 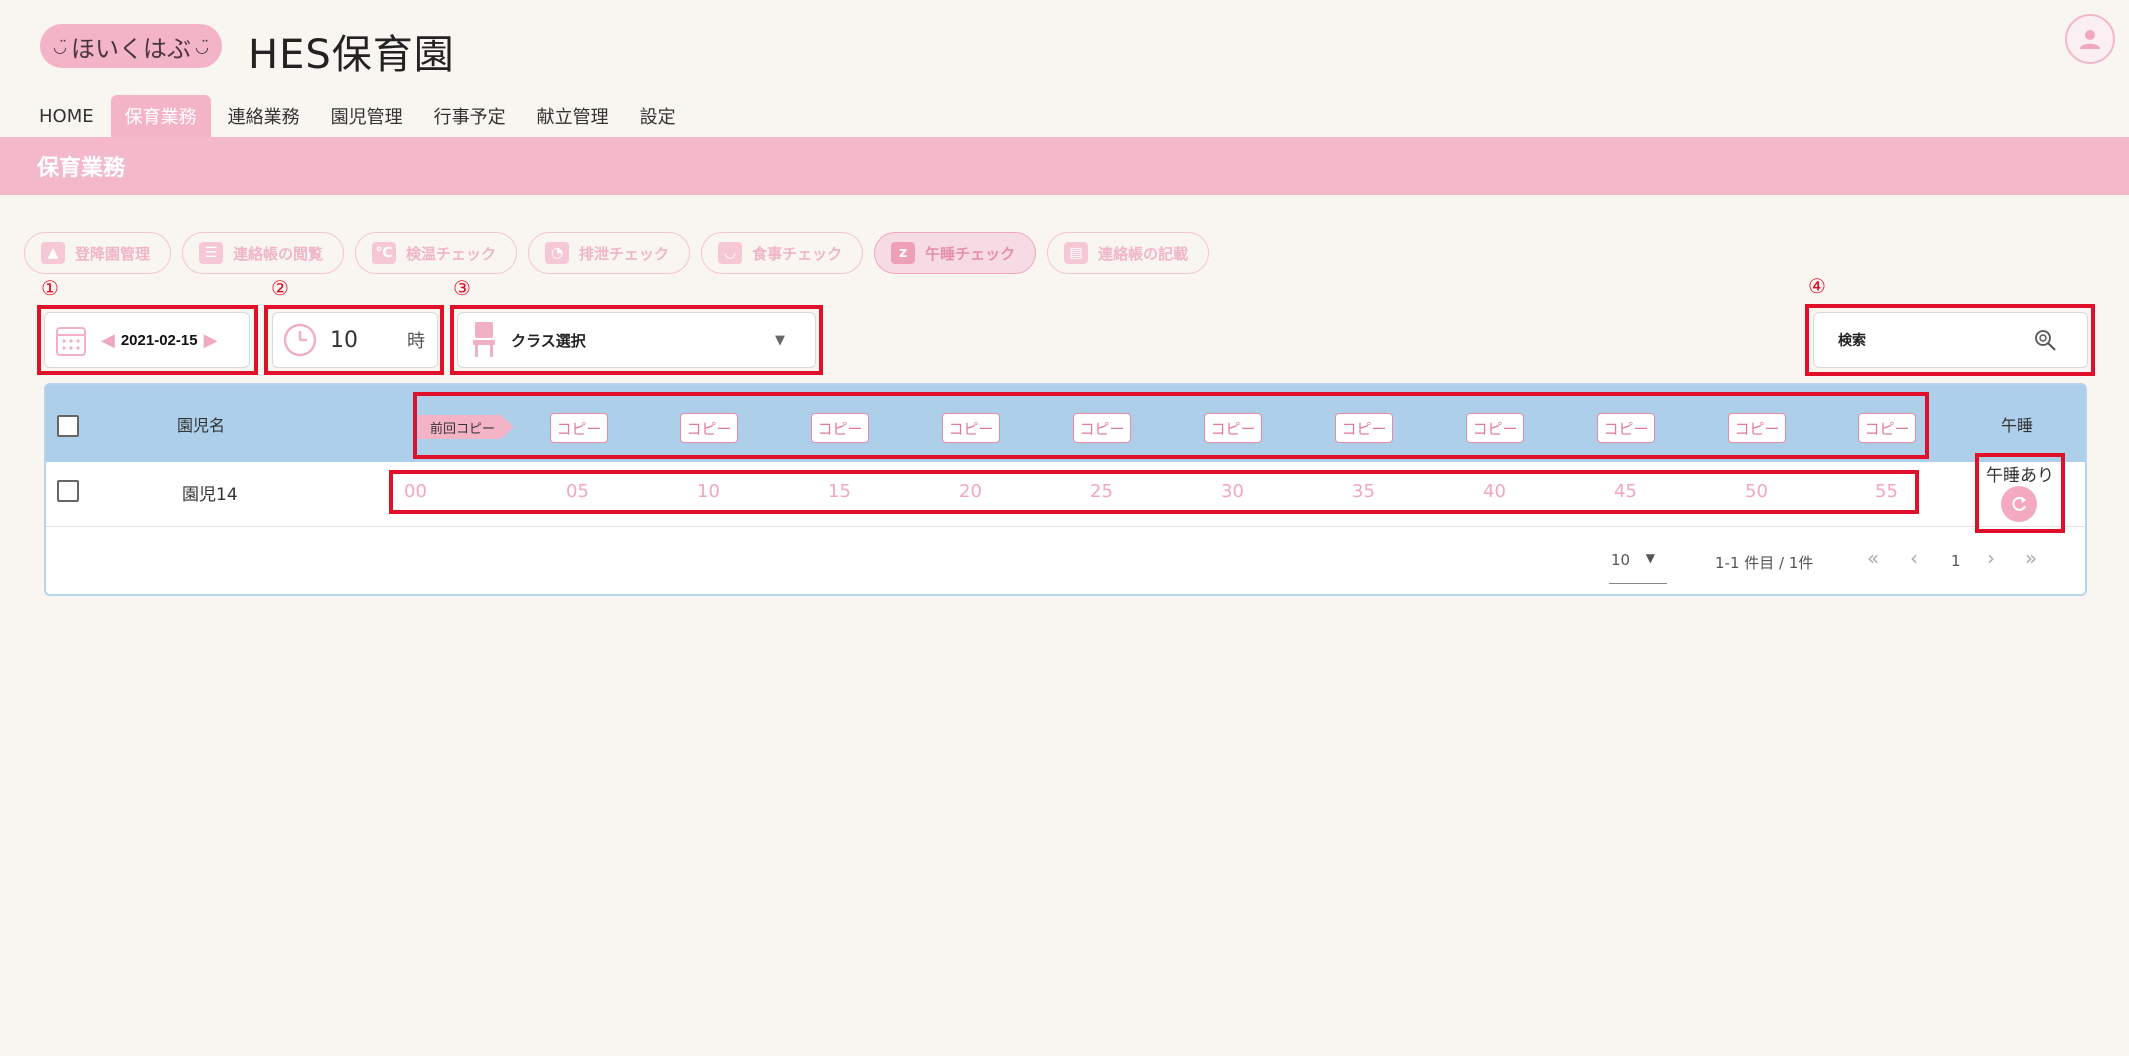 I want to click on search-icon, so click(x=2045, y=340).